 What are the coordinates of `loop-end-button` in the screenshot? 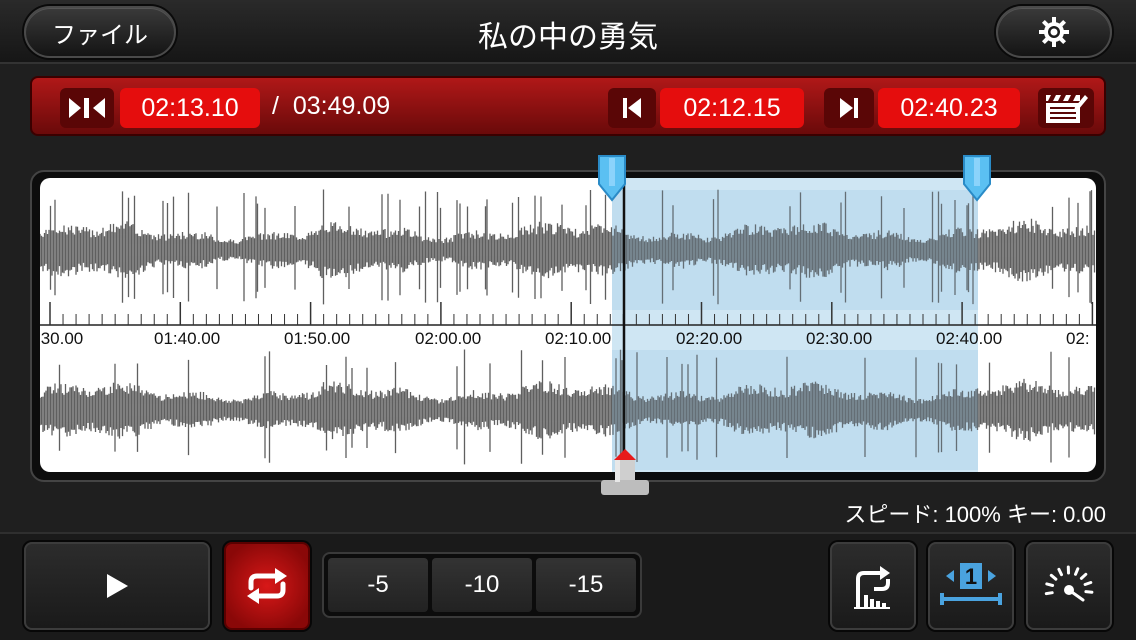 It's located at (849, 108).